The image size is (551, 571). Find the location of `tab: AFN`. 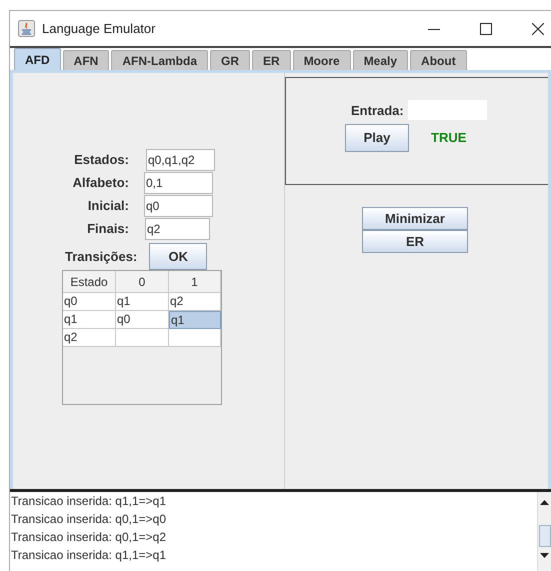

tab: AFN is located at coordinates (86, 60).